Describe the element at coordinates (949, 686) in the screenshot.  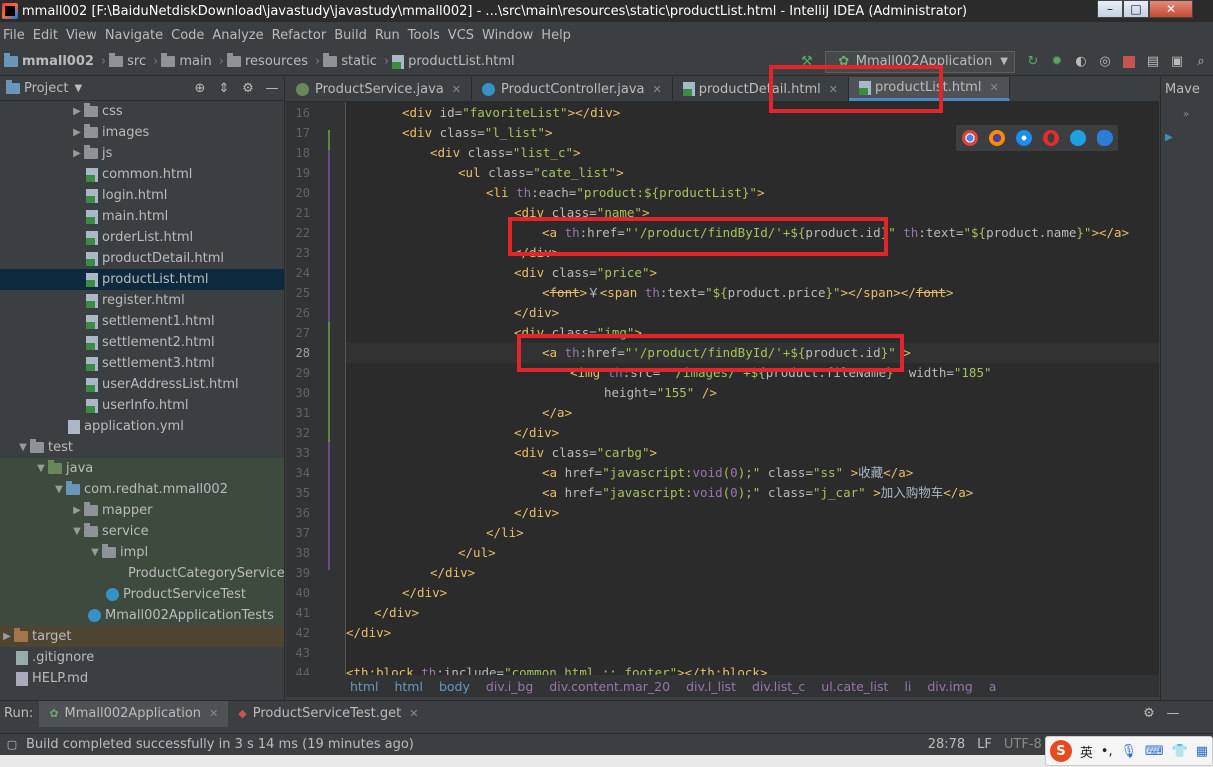
I see `html-breadcrumb-item: div.img` at that location.